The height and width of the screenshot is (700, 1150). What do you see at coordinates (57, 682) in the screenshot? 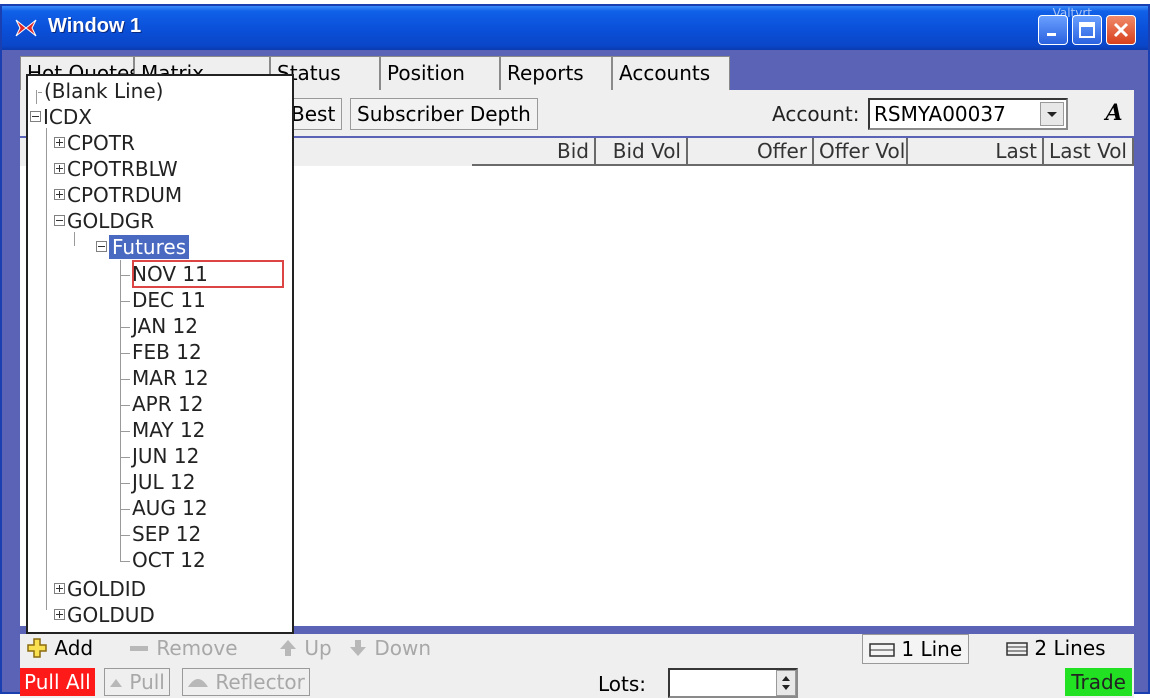
I see `pull-all-button: Pull All` at bounding box center [57, 682].